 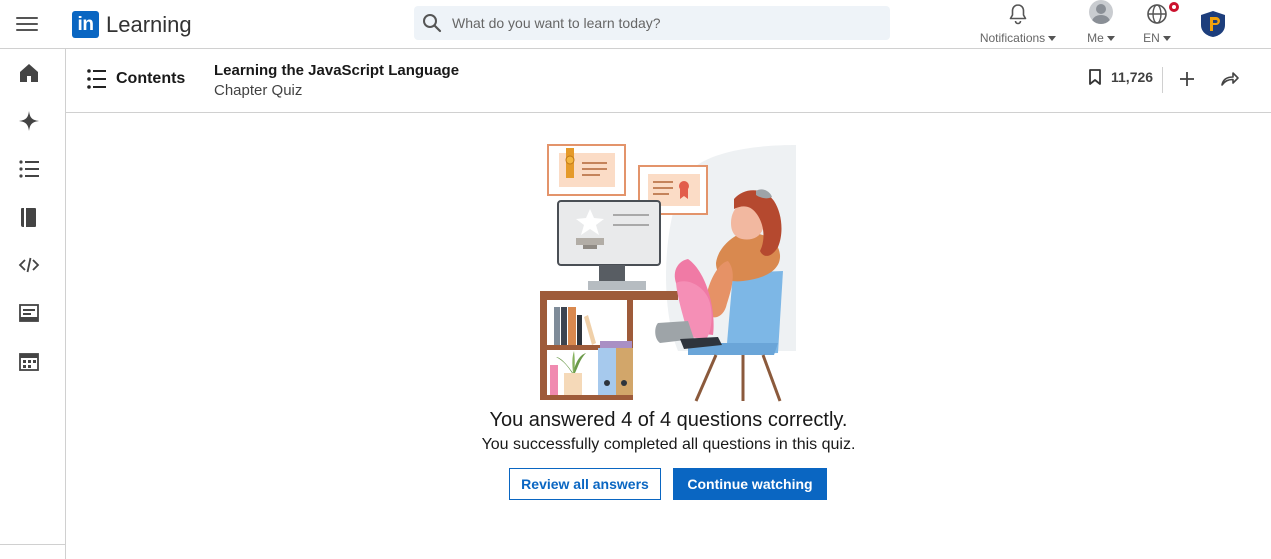 I want to click on book-icon, so click(x=29, y=217).